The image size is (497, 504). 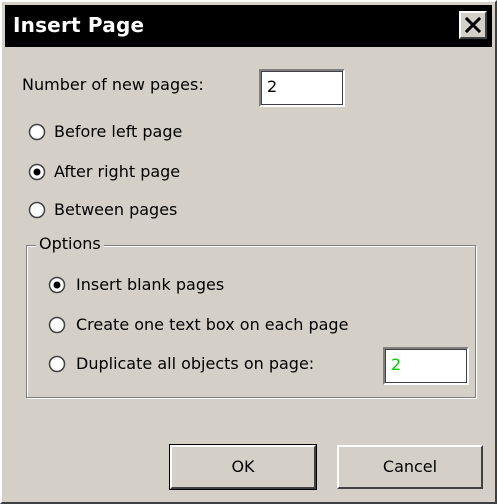 What do you see at coordinates (302, 88) in the screenshot?
I see `number-of-pages-input: 2` at bounding box center [302, 88].